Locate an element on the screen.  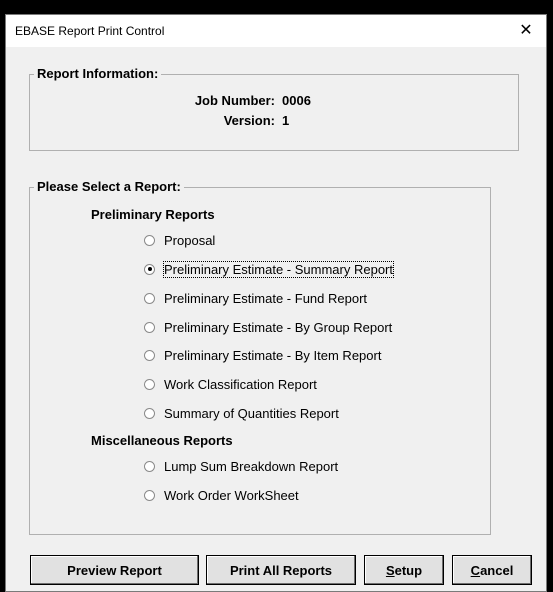
radio-preliminary-summary: Preliminary Estimate - Summary Report is located at coordinates (269, 269).